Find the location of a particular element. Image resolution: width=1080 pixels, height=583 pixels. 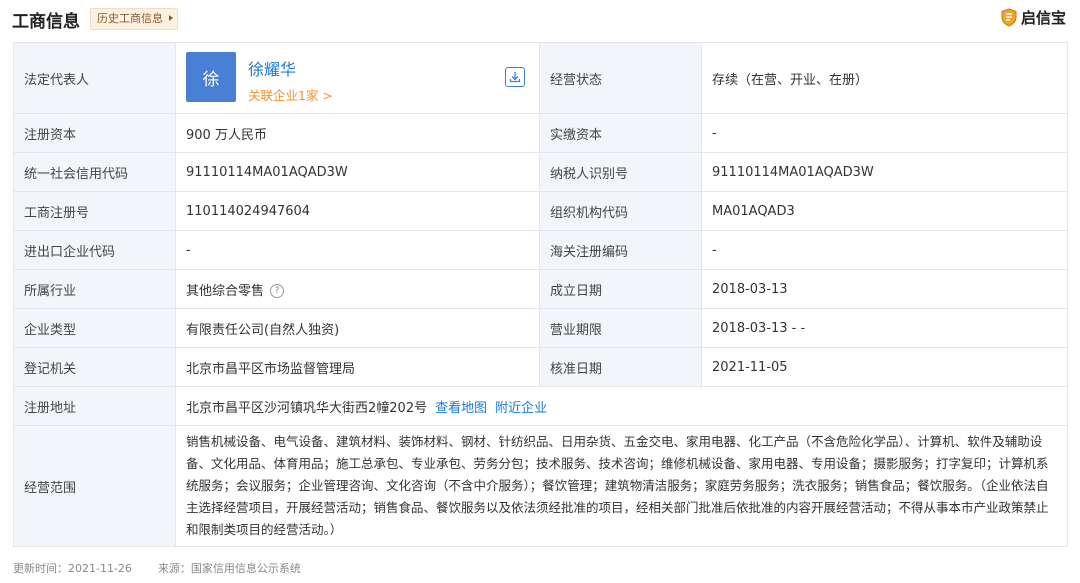

brand-logo: 启信宝 is located at coordinates (1033, 17).